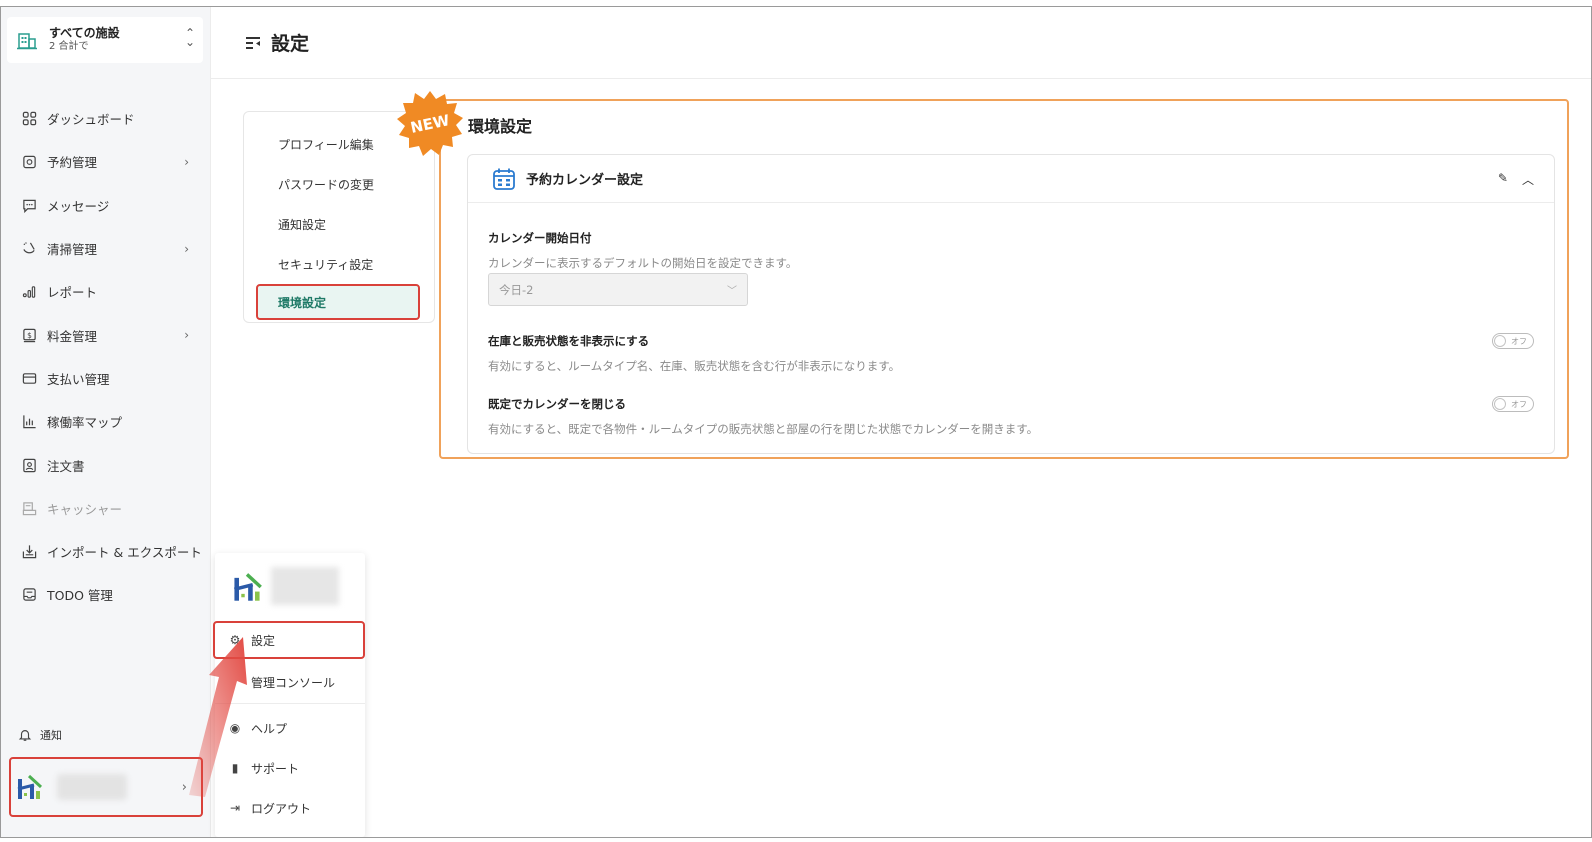 The image size is (1592, 842). Describe the element at coordinates (85, 509) in the screenshot. I see `sidebar-item-label: キャッシャー` at that location.